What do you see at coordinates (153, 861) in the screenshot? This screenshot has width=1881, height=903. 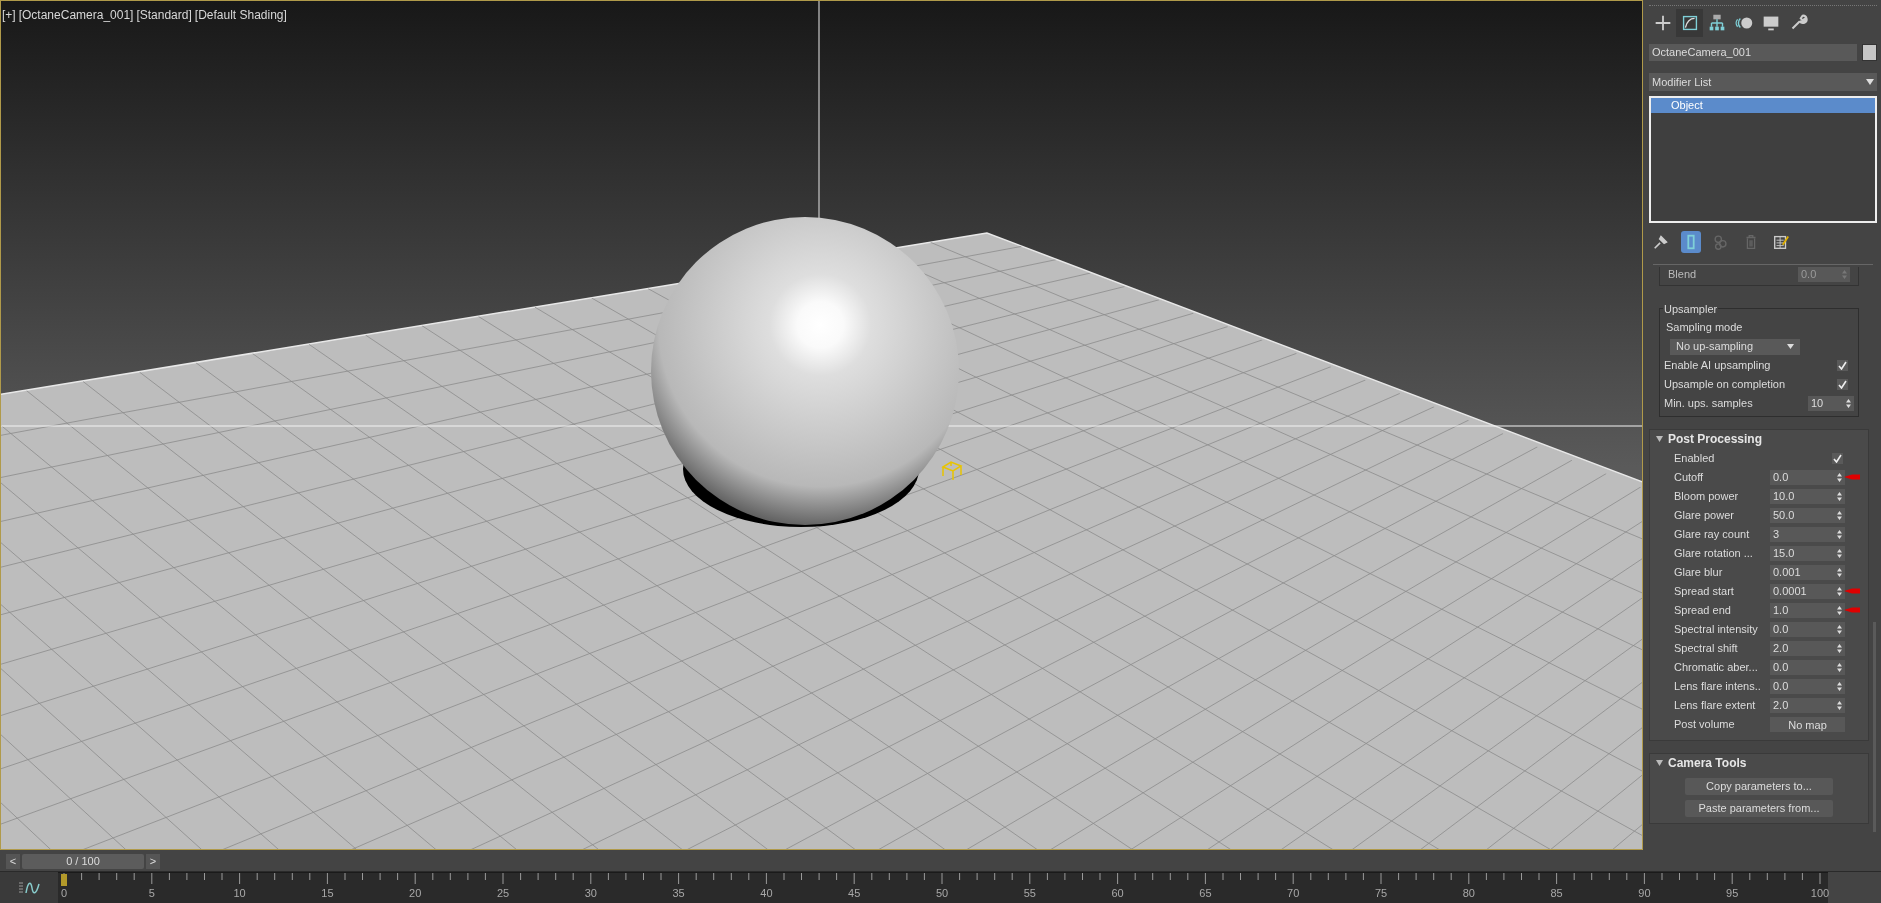 I see `next-frame-button: >` at bounding box center [153, 861].